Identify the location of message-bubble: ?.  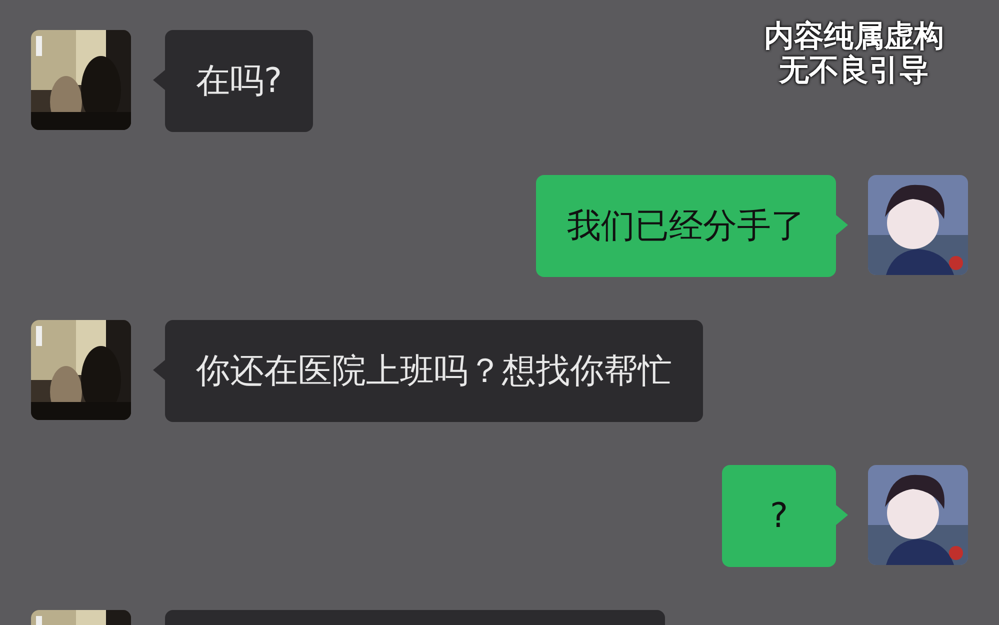
(779, 516).